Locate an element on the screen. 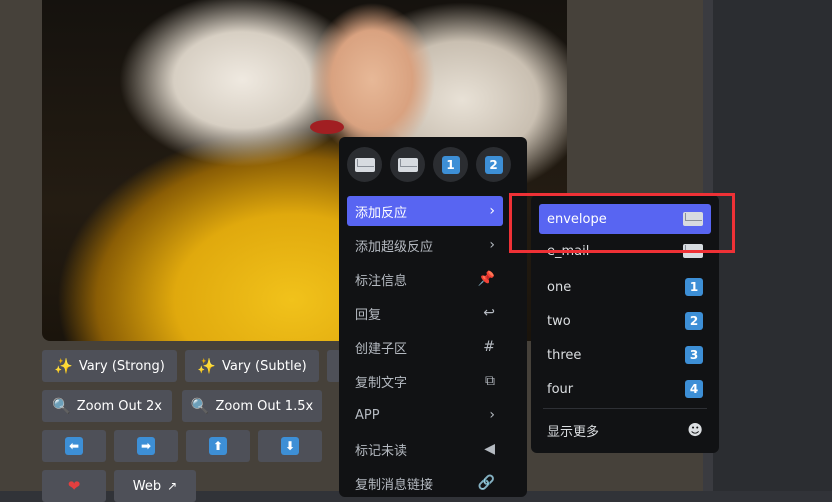 This screenshot has height=502, width=832. quick-reaction-e-mail is located at coordinates (407, 164).